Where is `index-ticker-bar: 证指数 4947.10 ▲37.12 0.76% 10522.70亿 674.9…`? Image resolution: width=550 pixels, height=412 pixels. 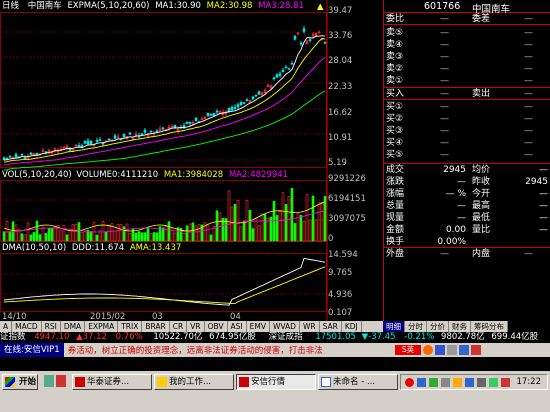 index-ticker-bar: 证指数 4947.10 ▲37.12 0.76% 10522.70亿 674.9… is located at coordinates (275, 337).